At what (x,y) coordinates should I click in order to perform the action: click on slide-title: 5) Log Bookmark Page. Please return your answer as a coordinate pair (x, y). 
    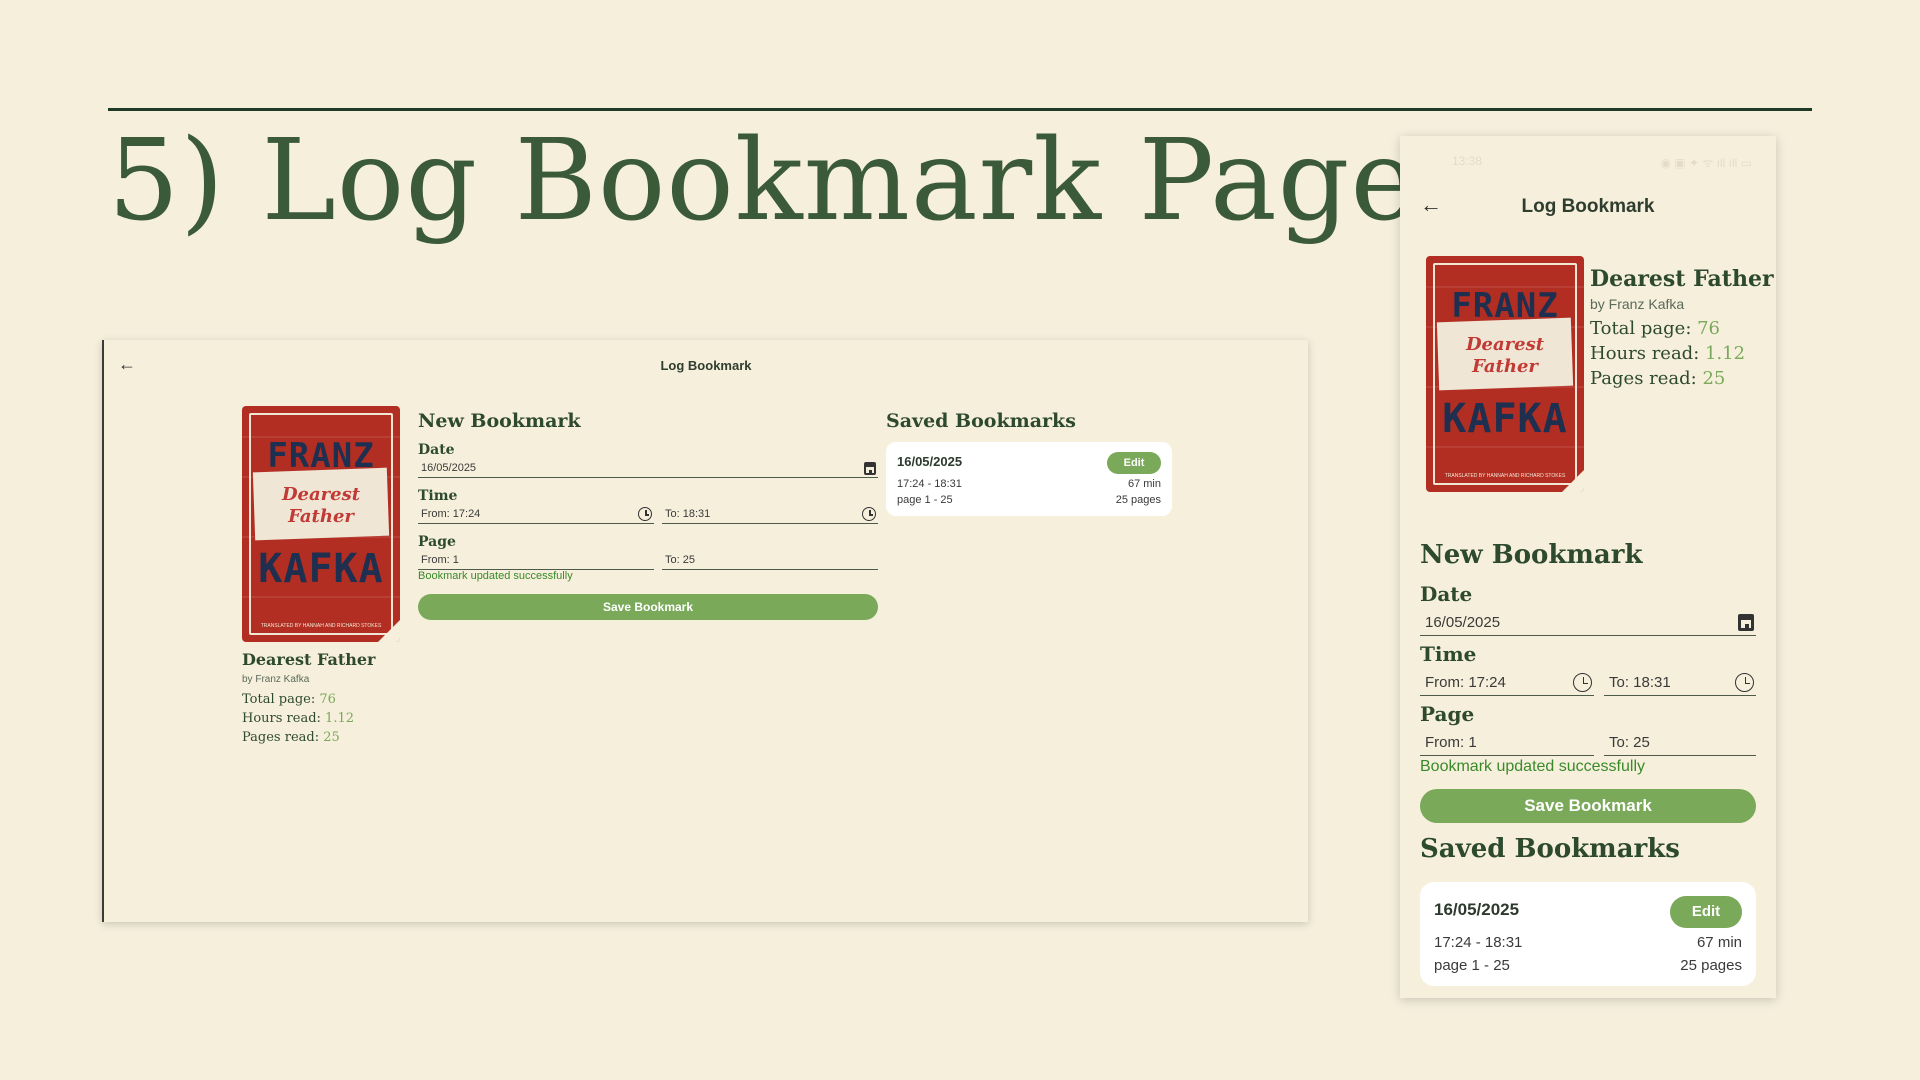
    Looking at the image, I should click on (763, 181).